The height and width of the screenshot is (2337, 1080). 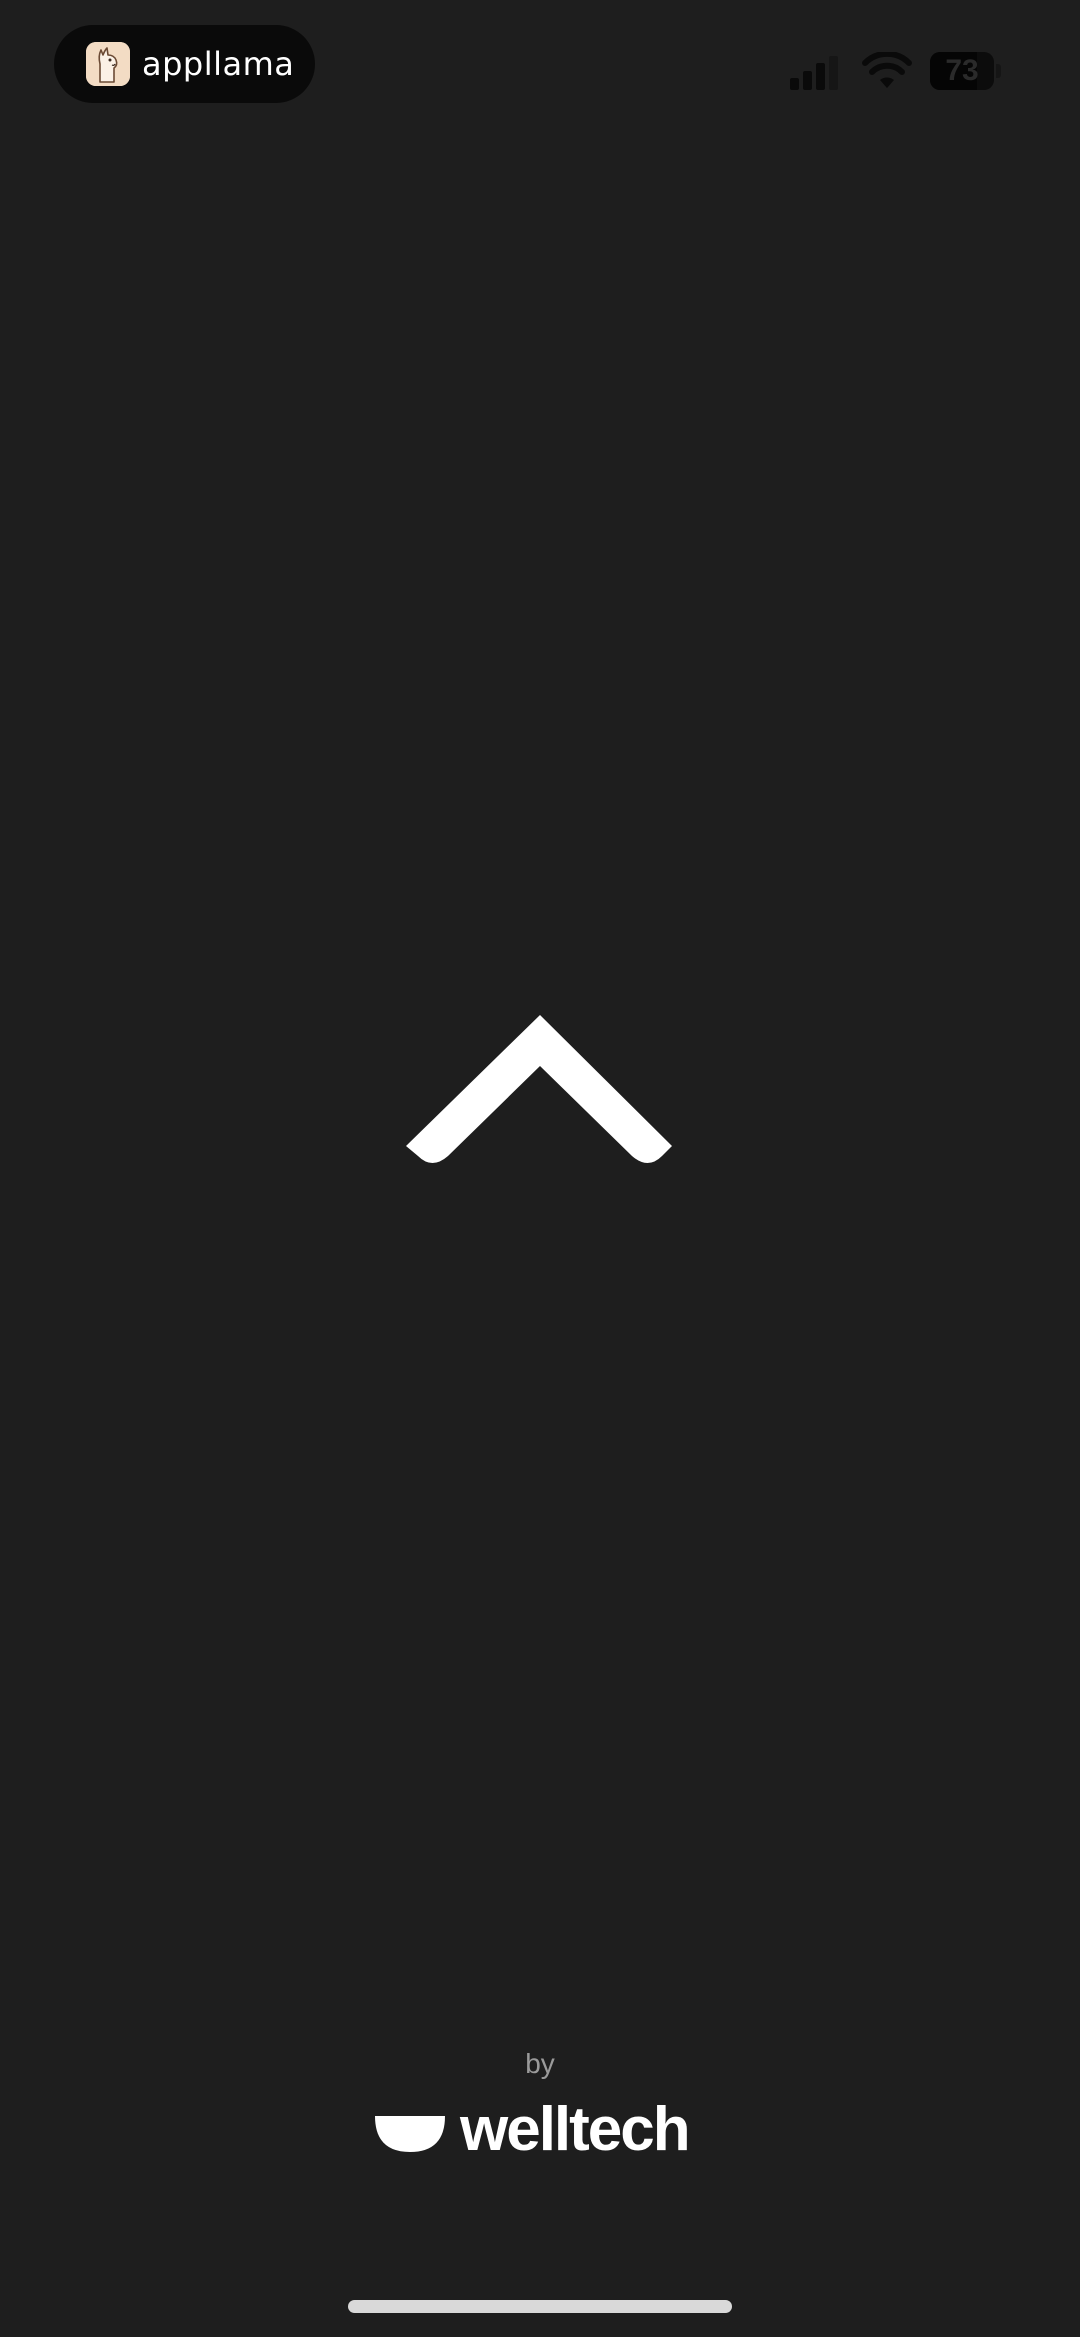 I want to click on welltech-bowl-icon, so click(x=410, y=2134).